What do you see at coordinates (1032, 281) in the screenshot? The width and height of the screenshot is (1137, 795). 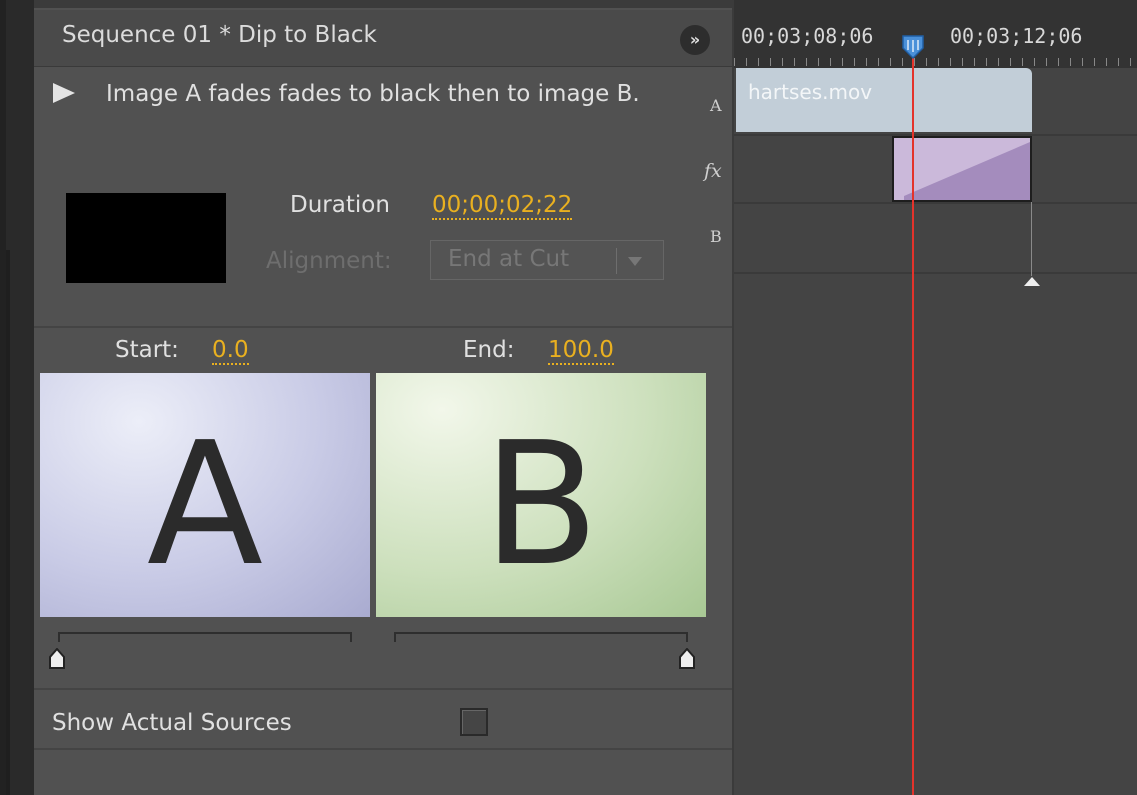 I see `cut-marker-icon` at bounding box center [1032, 281].